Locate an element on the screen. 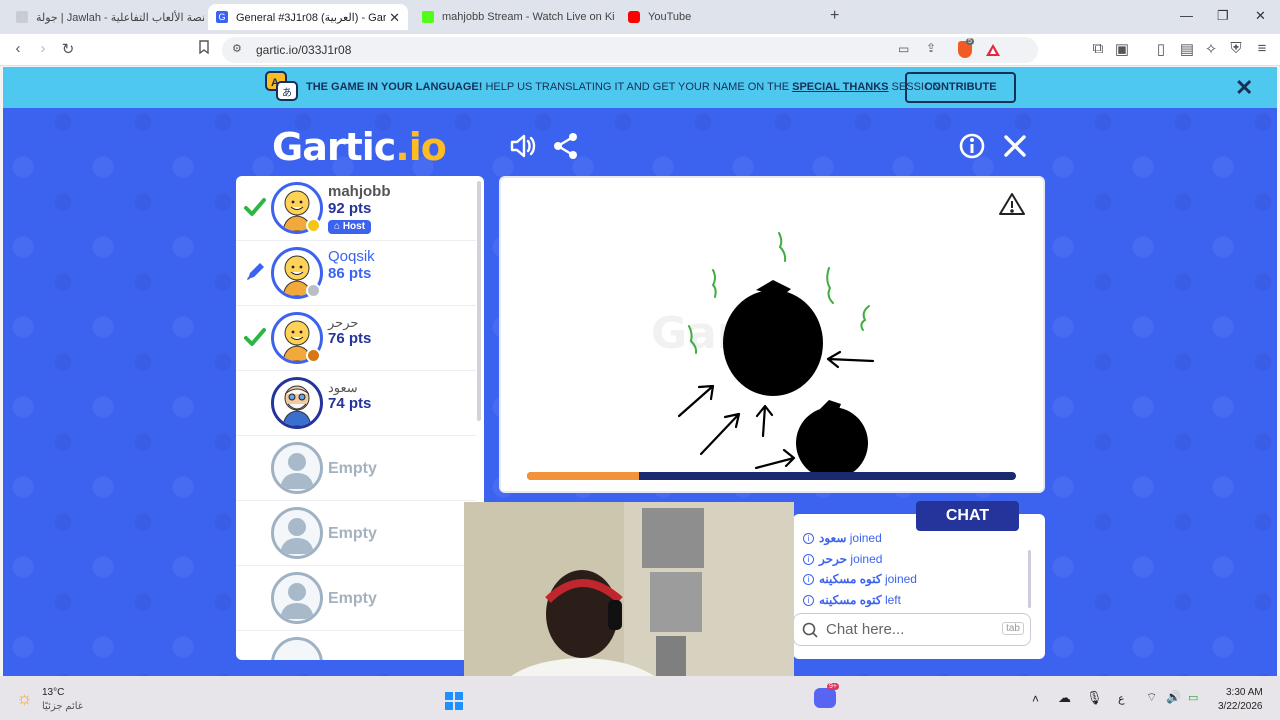 This screenshot has height=720, width=1280. address-bar: ⚙ gartic.io/033J1r08 ▭ ⇪ is located at coordinates (630, 50).